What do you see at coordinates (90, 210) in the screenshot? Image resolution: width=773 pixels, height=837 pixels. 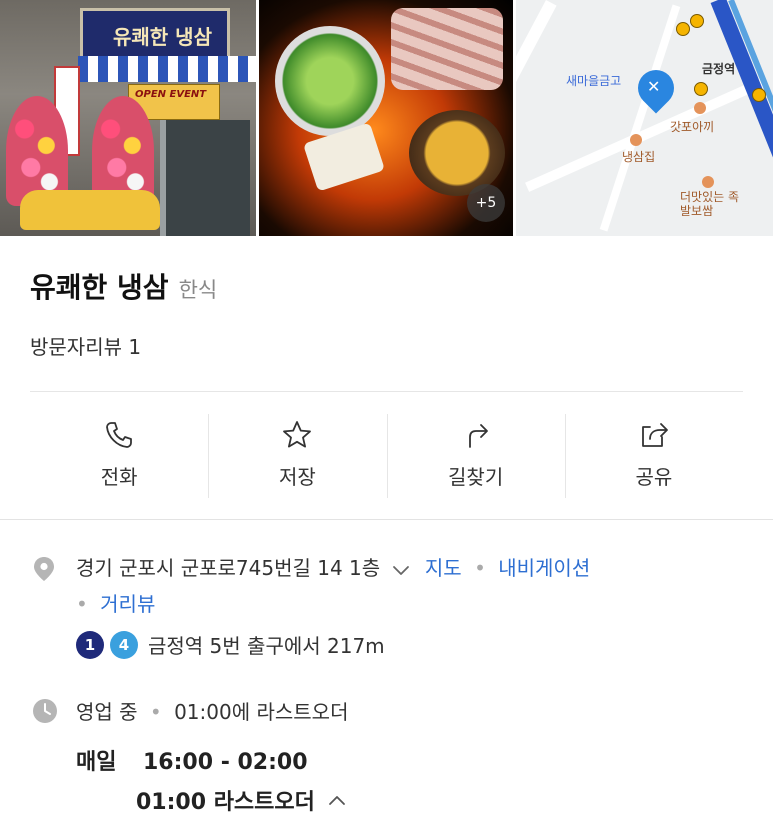 I see `scooter` at bounding box center [90, 210].